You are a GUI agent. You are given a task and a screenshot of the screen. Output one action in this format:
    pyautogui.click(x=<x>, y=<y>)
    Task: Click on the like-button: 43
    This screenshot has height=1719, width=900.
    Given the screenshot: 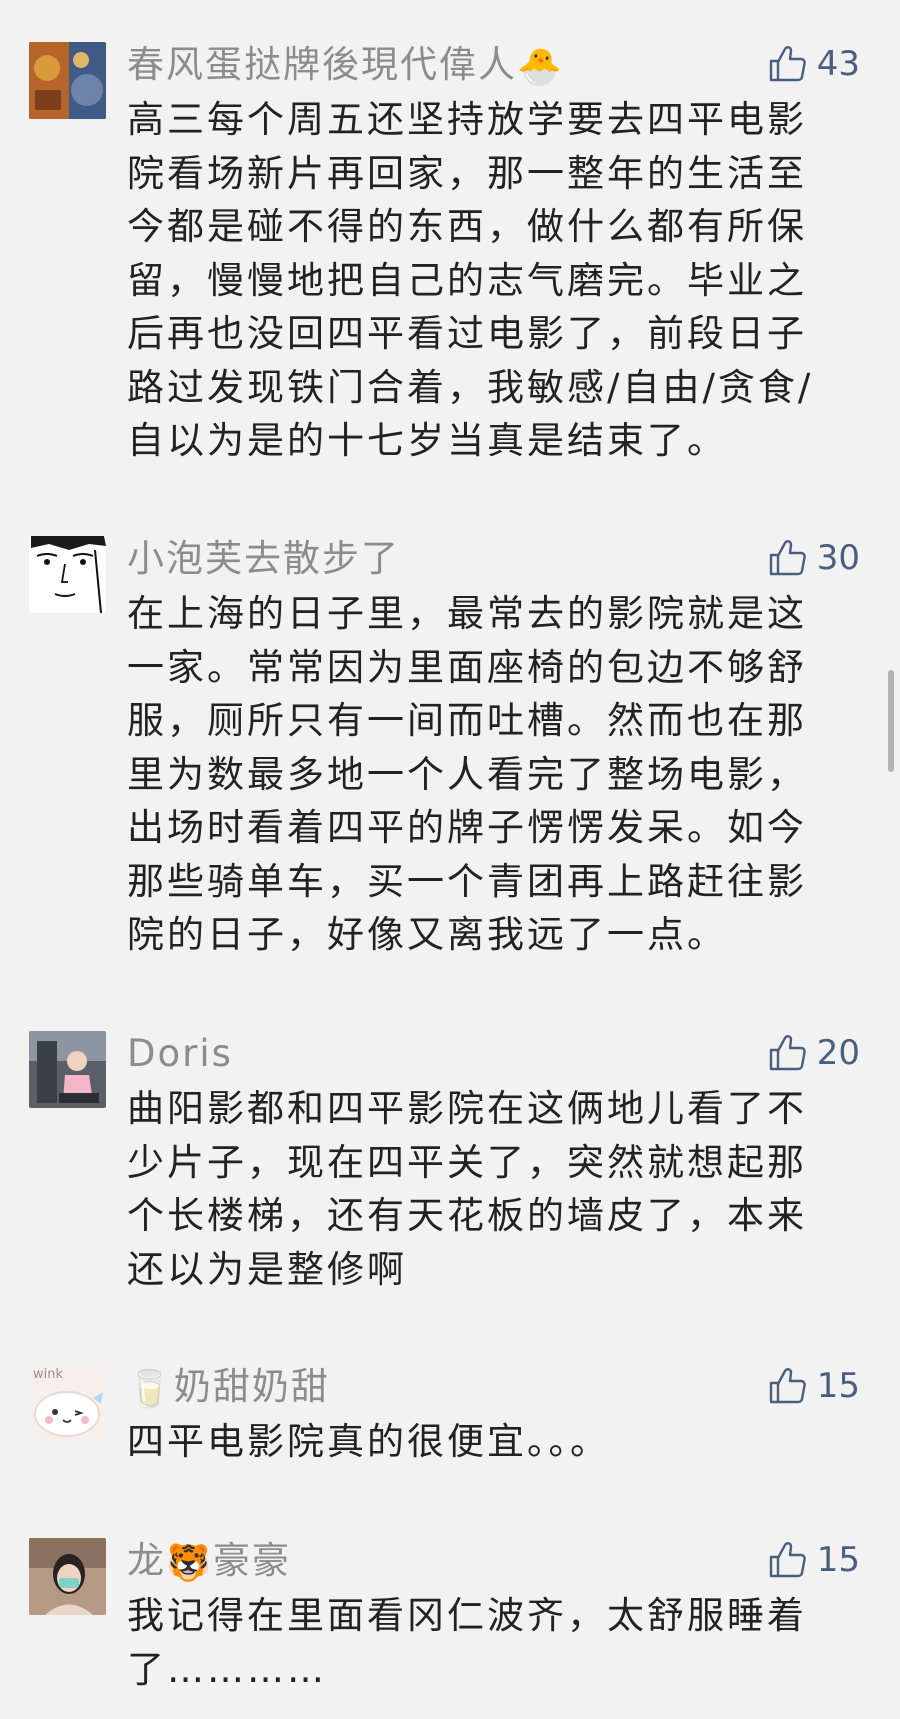 What is the action you would take?
    pyautogui.click(x=813, y=64)
    